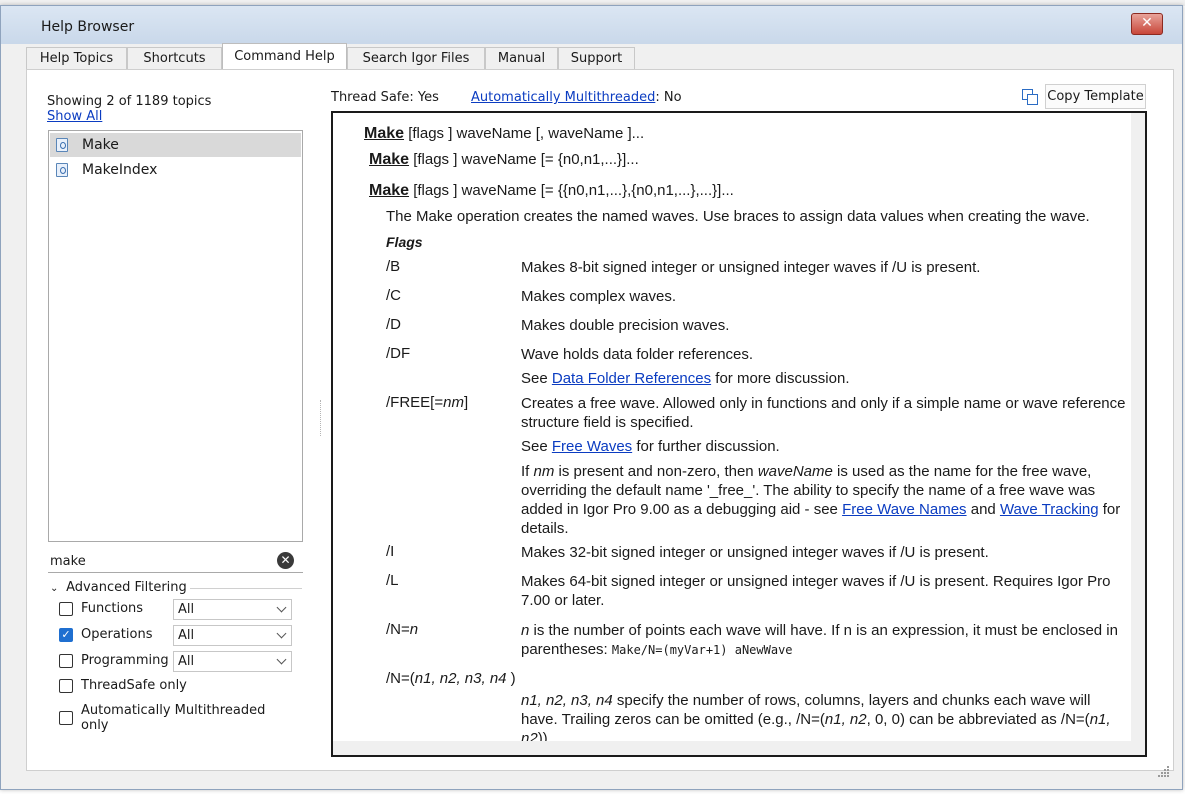 This screenshot has width=1185, height=794. Describe the element at coordinates (1164, 772) in the screenshot. I see `resize-grip-icon` at that location.